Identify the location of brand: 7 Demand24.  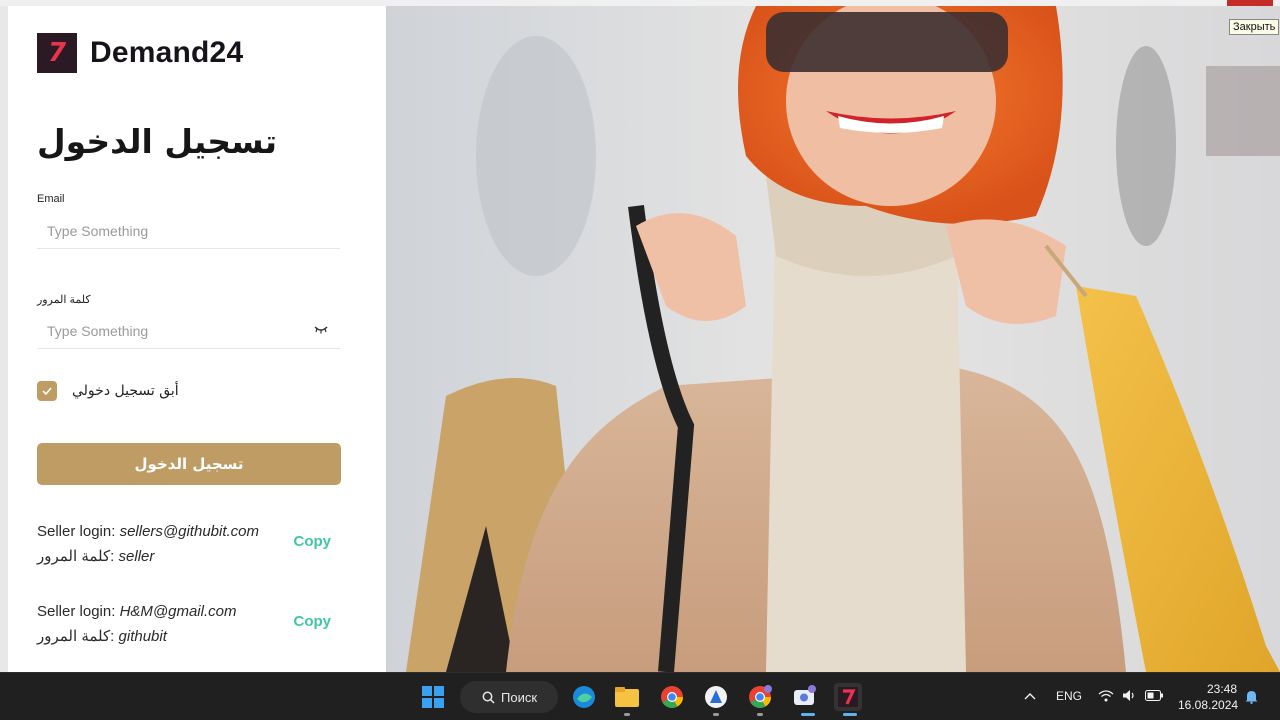
(140, 53).